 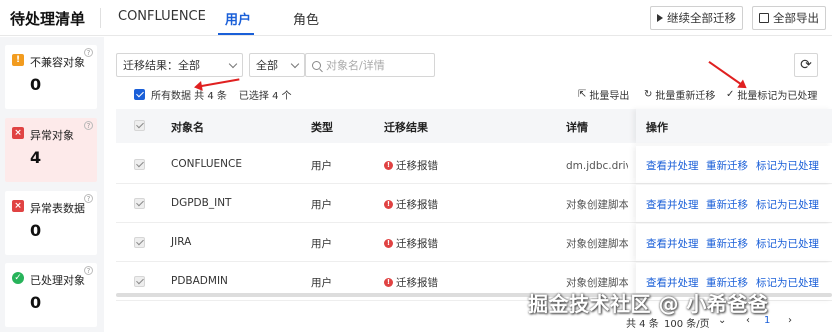 What do you see at coordinates (161, 65) in the screenshot?
I see `result-filter-value: 迁移结果：全部` at bounding box center [161, 65].